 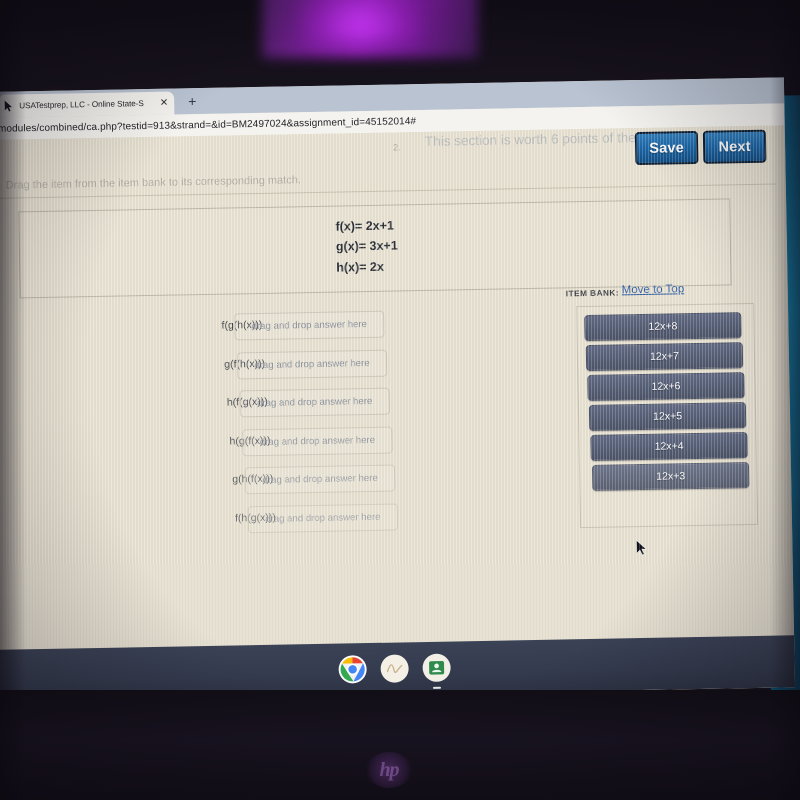 What do you see at coordinates (670, 476) in the screenshot?
I see `item-bank-tile: 12x+3` at bounding box center [670, 476].